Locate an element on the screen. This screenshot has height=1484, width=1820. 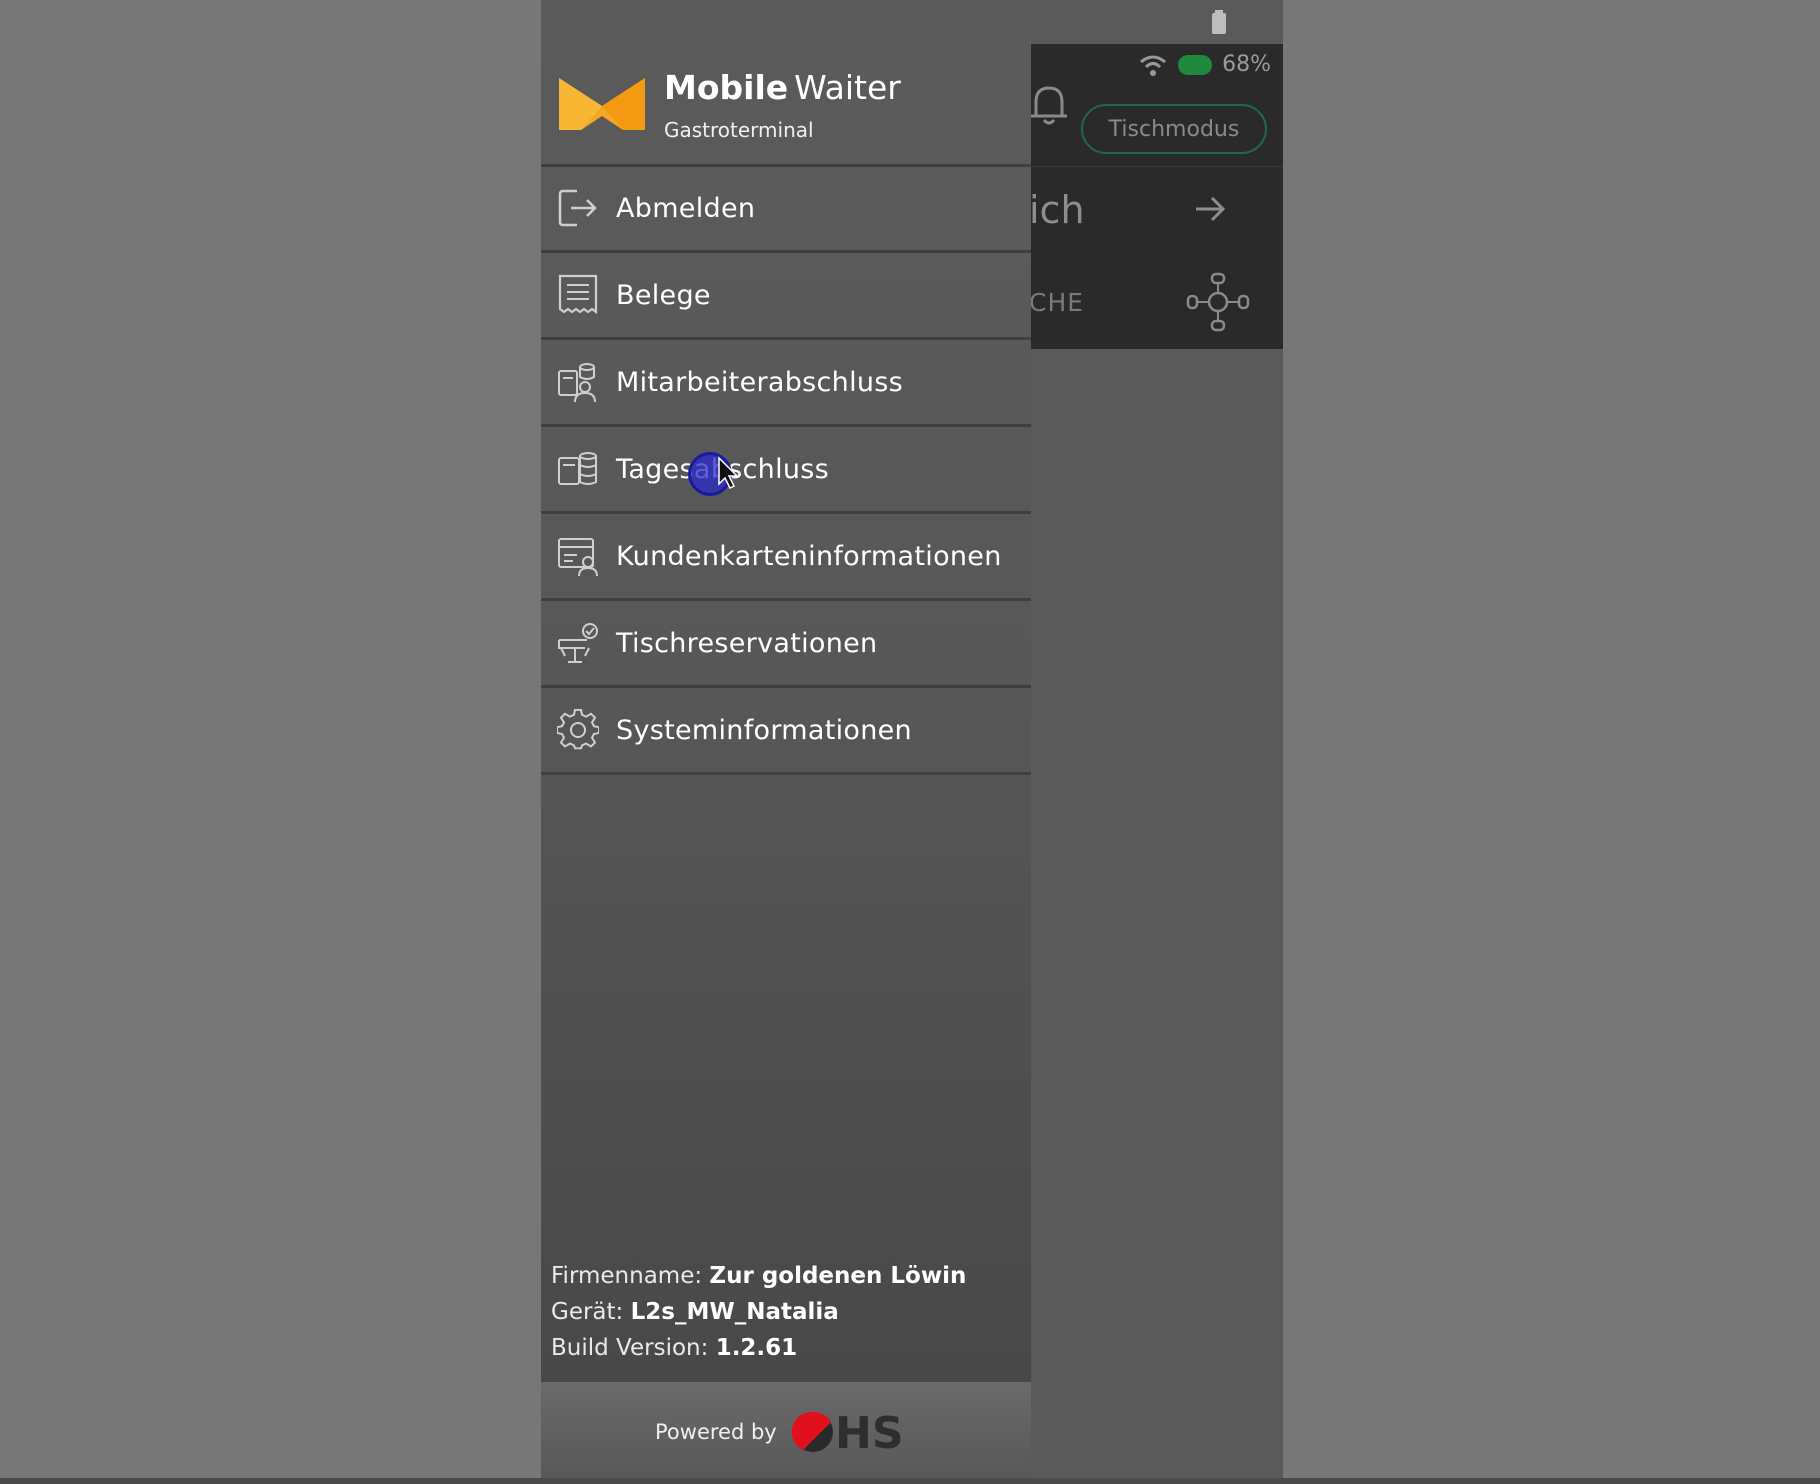
table-mode-button: Tischmodus is located at coordinates (1174, 129).